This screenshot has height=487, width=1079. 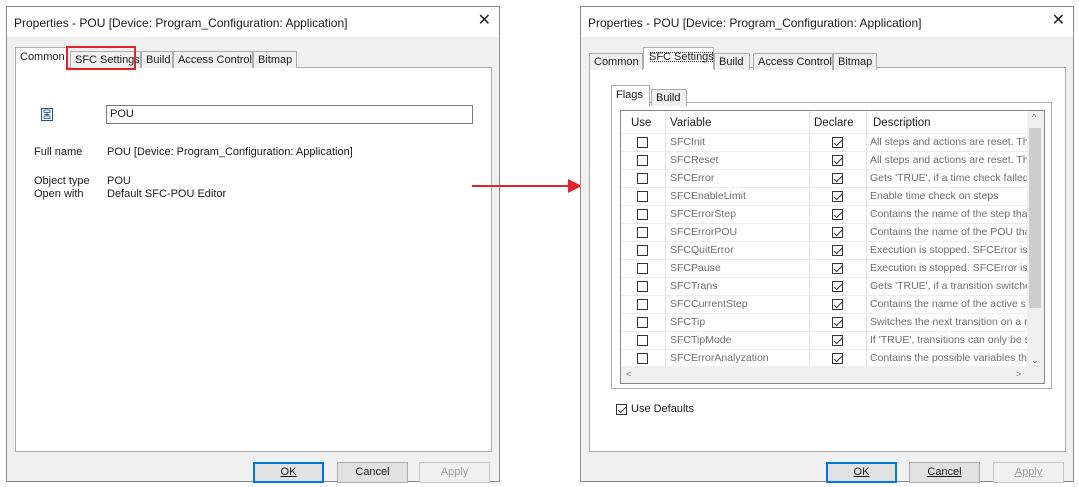 I want to click on variable-cell: SFCErrorPOU, so click(x=704, y=232).